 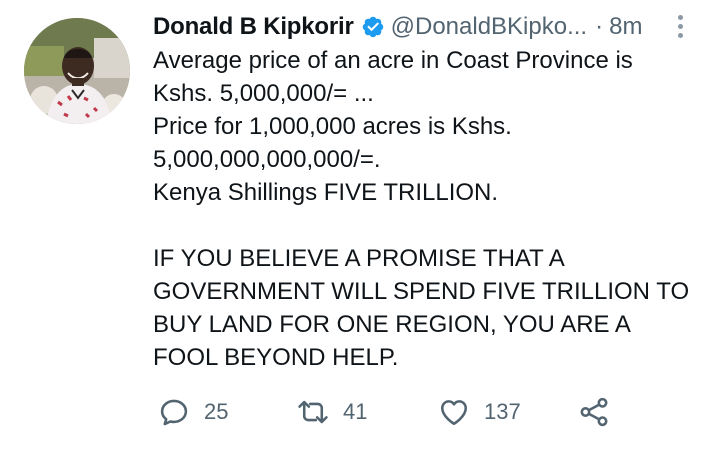 What do you see at coordinates (332, 126) in the screenshot?
I see `tweet-text-line: Price for 1,000,000 acres is Kshs.` at bounding box center [332, 126].